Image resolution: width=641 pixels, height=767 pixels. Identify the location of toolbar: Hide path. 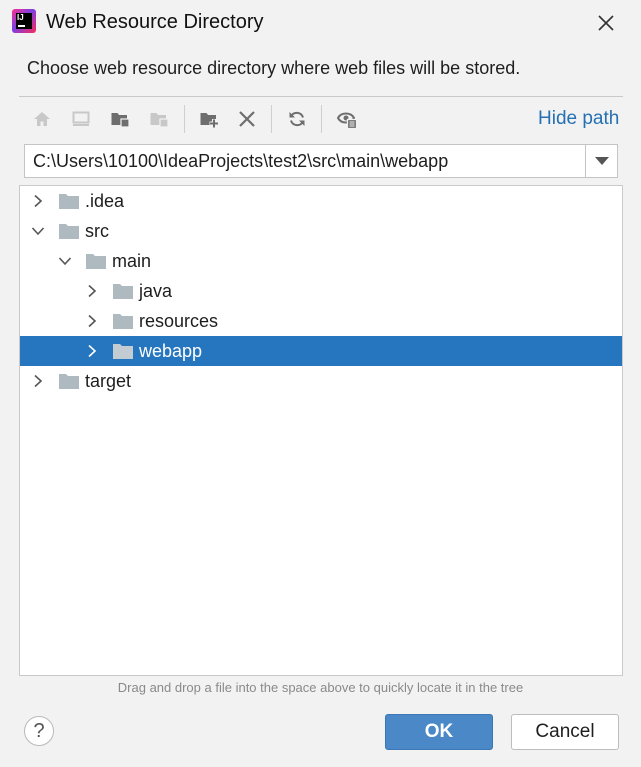
(321, 119).